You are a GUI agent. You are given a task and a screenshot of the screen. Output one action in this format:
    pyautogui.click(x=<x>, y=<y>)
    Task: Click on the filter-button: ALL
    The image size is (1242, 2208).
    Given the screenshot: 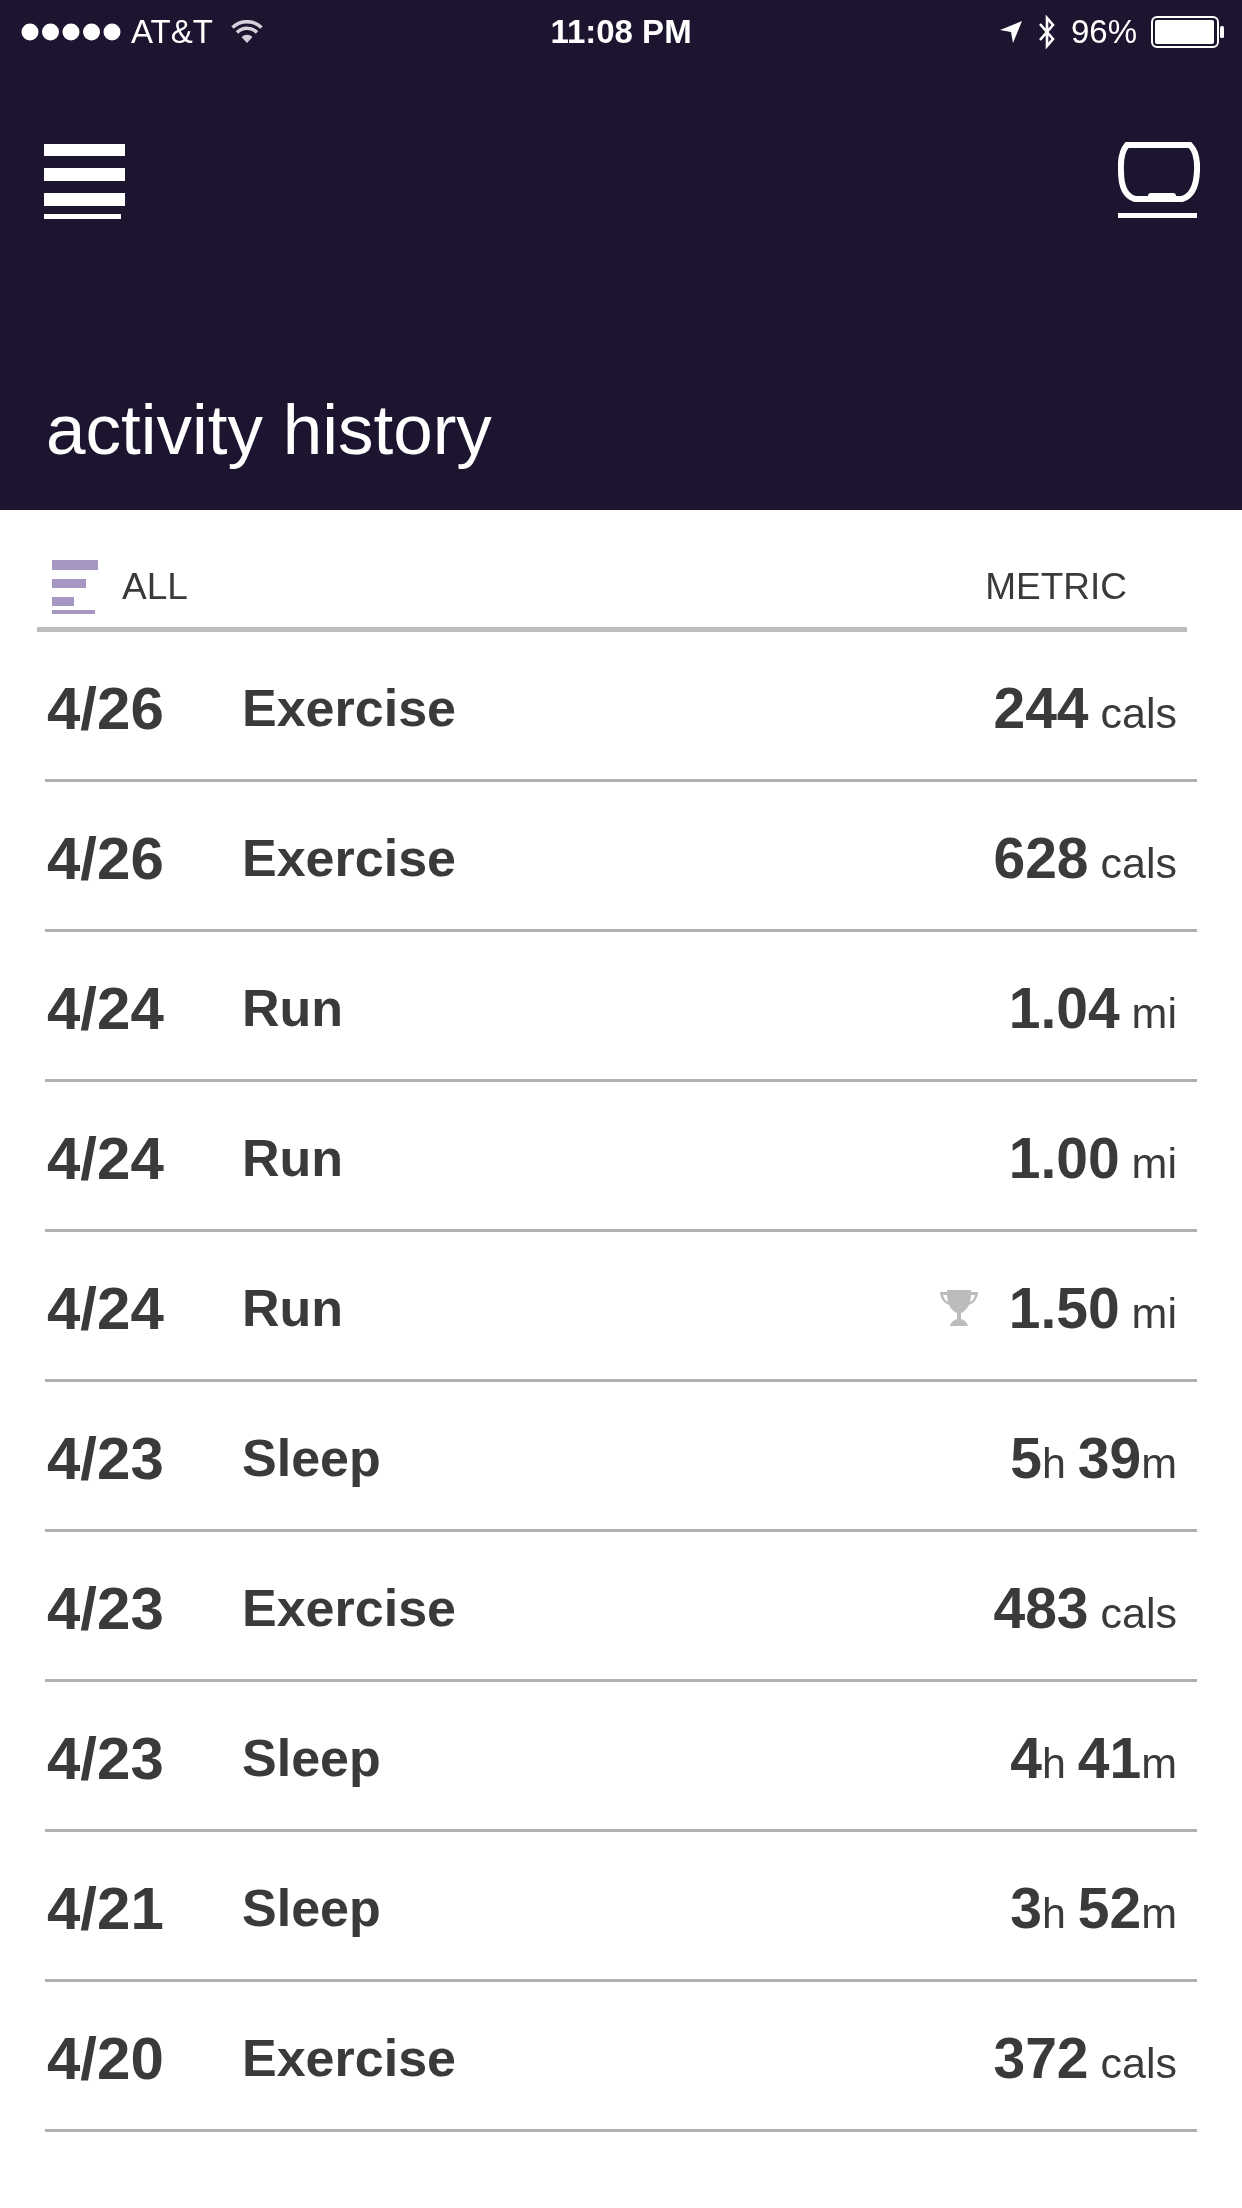 What is the action you would take?
    pyautogui.click(x=120, y=586)
    